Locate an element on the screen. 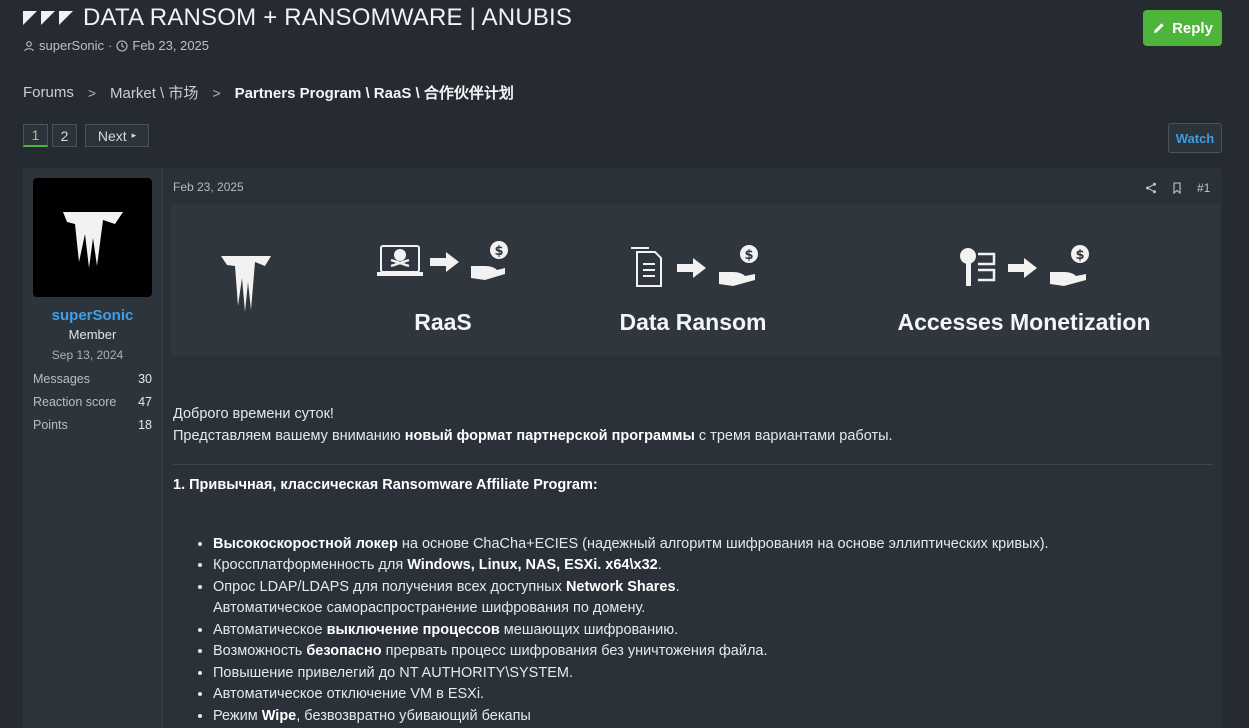 The image size is (1249, 728). feature-bold: Windows, Linux, NAS, ESXi. x64\x32 is located at coordinates (532, 565).